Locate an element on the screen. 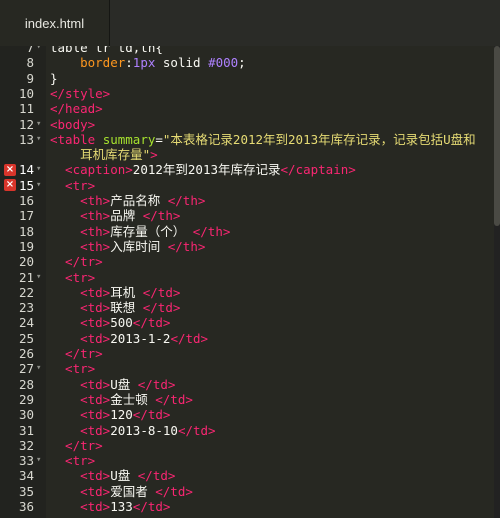 Image resolution: width=500 pixels, height=518 pixels. code-line: 17 <th>品牌 </th> is located at coordinates (247, 215).